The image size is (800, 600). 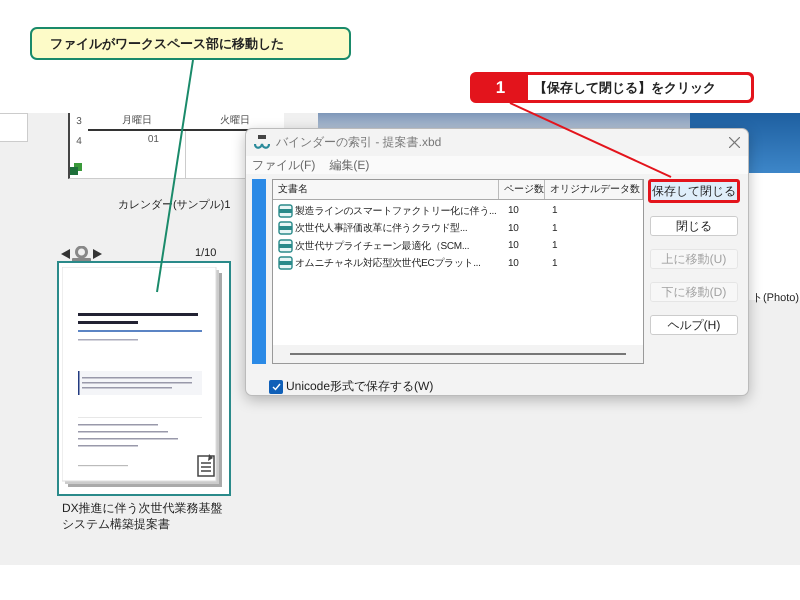 What do you see at coordinates (153, 140) in the screenshot?
I see `date-text: 01` at bounding box center [153, 140].